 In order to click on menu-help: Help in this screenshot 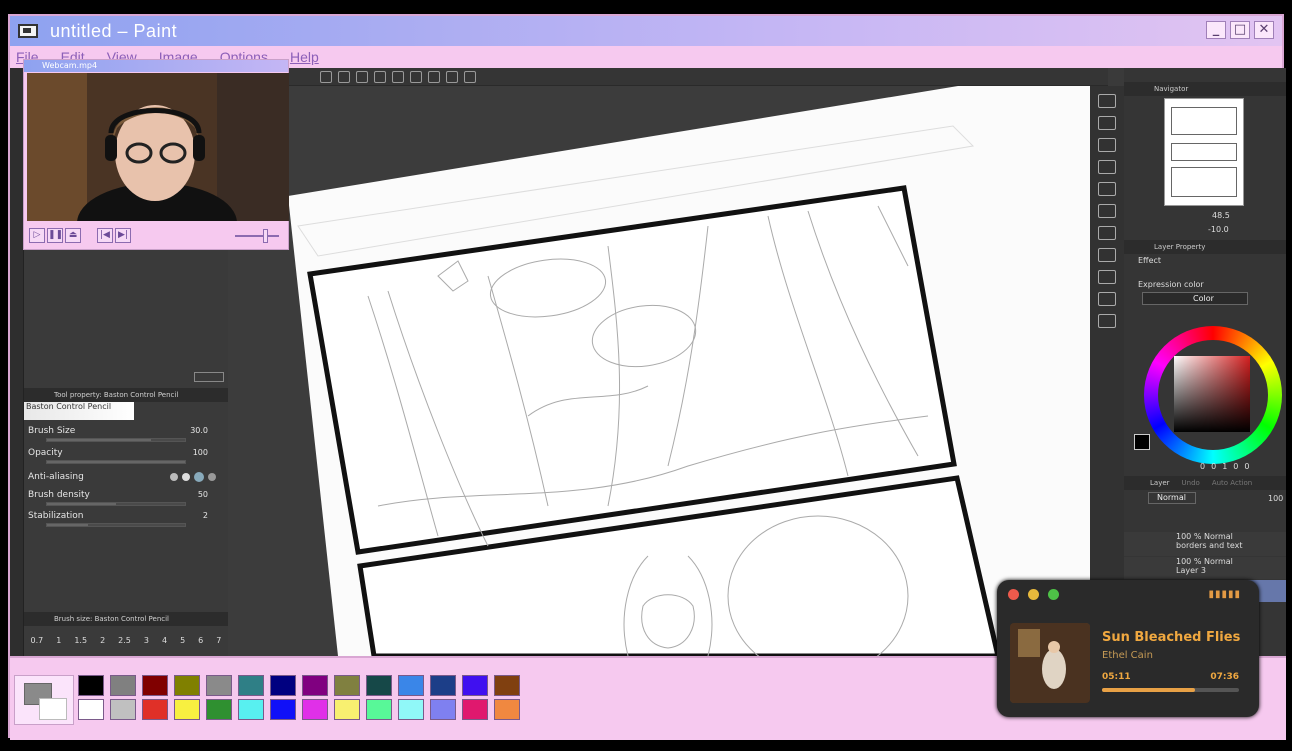, I will do `click(304, 57)`.